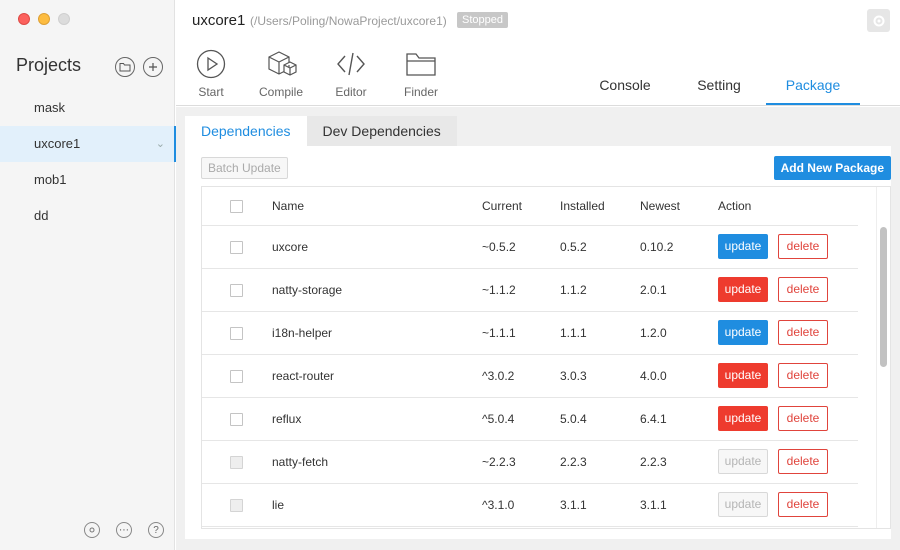 The height and width of the screenshot is (550, 900). I want to click on package-installed: 1.1.1, so click(600, 333).